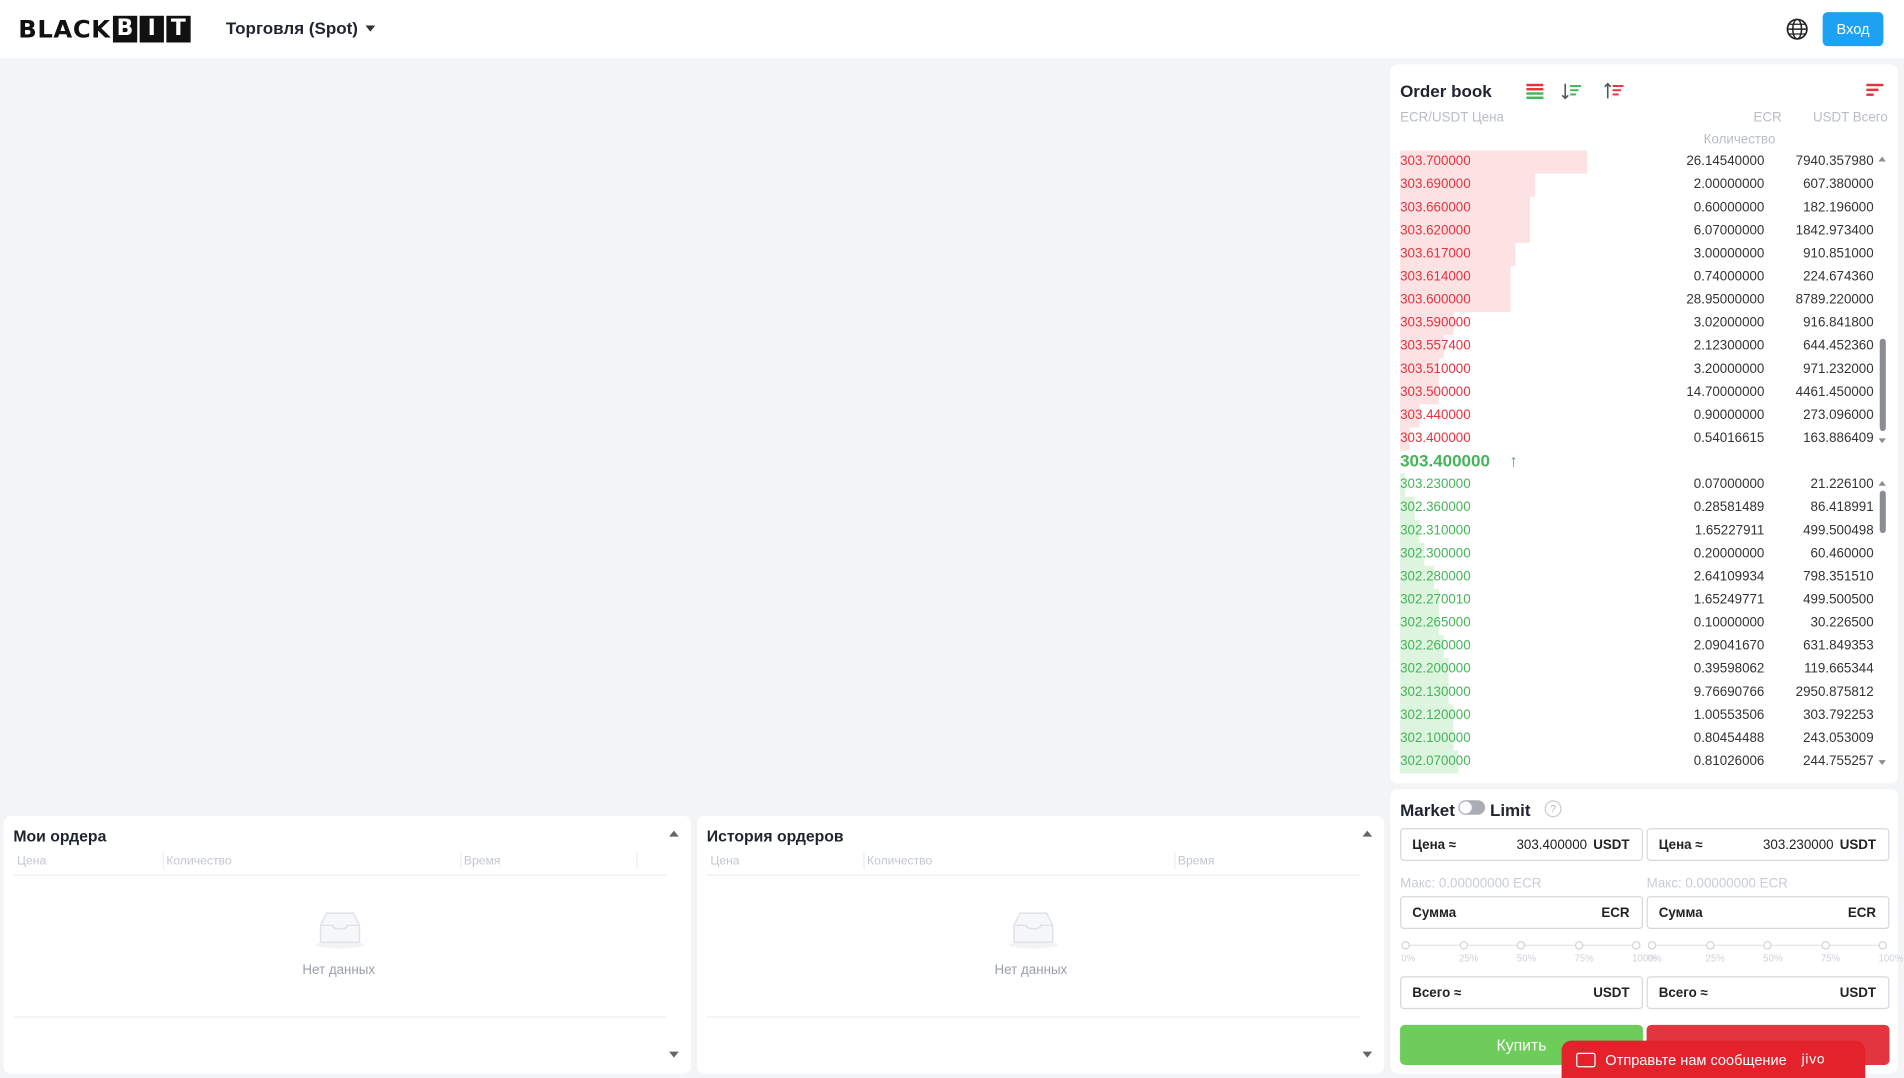  Describe the element at coordinates (1553, 809) in the screenshot. I see `help-icon: ?` at that location.